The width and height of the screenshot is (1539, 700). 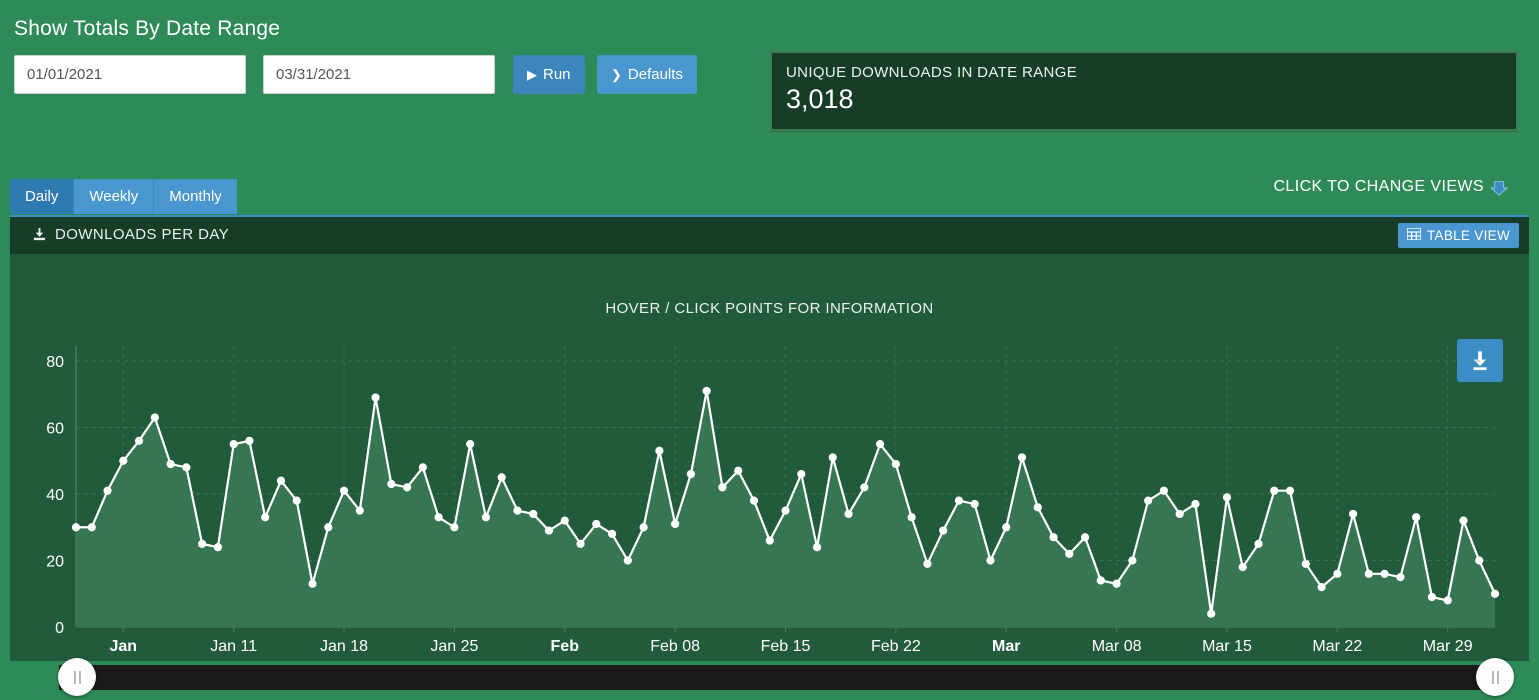 I want to click on svg-text: 40, so click(x=55, y=495).